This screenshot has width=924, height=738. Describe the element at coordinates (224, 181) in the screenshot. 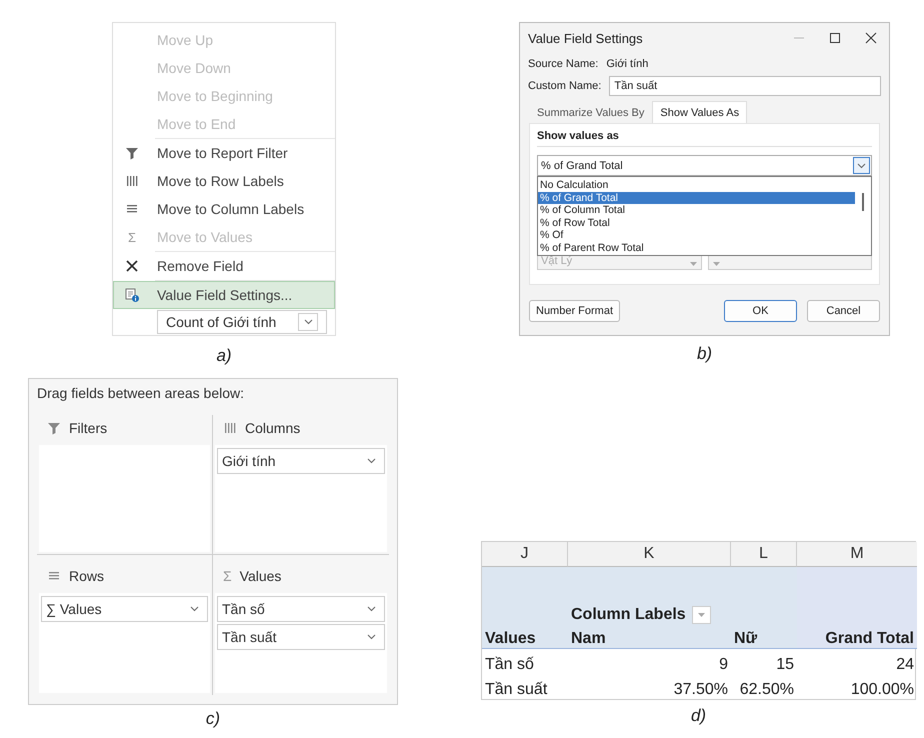

I see `menu-item: Move to Row Labels` at that location.